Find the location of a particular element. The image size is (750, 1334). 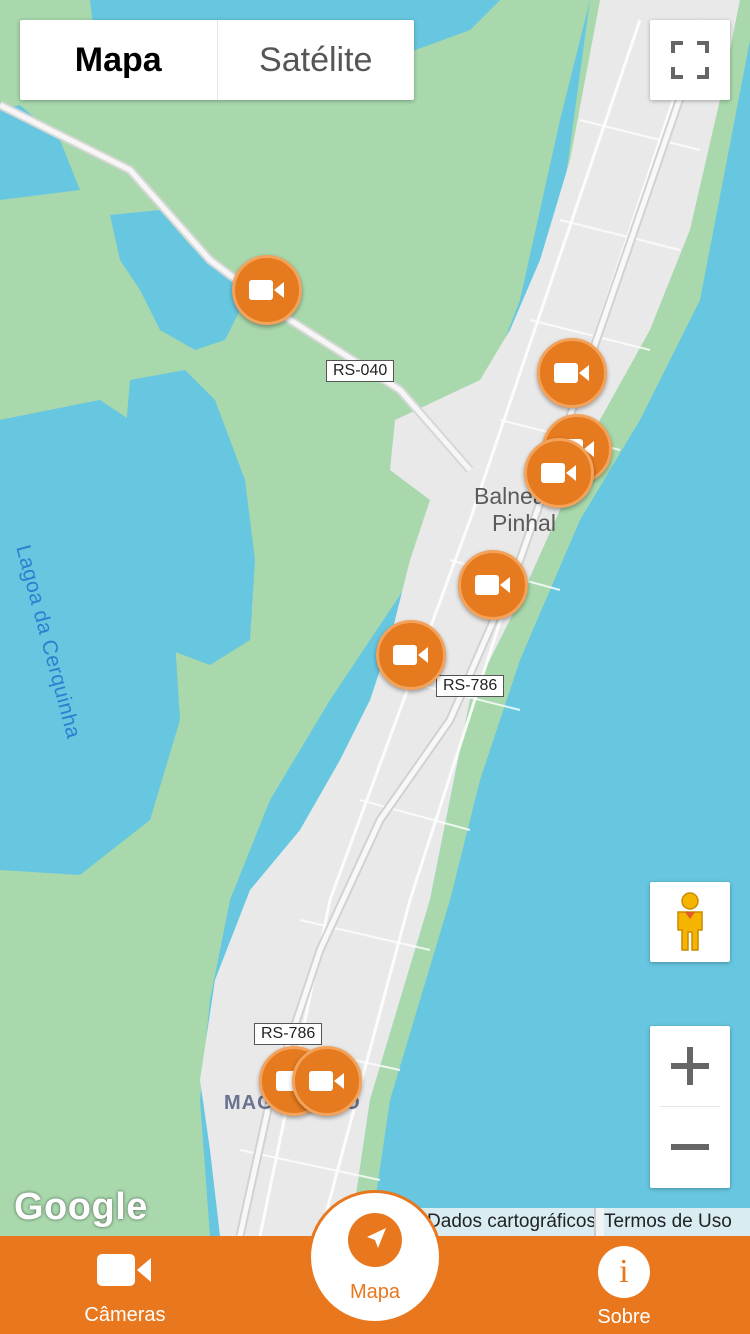

fullscreen-button is located at coordinates (690, 60).